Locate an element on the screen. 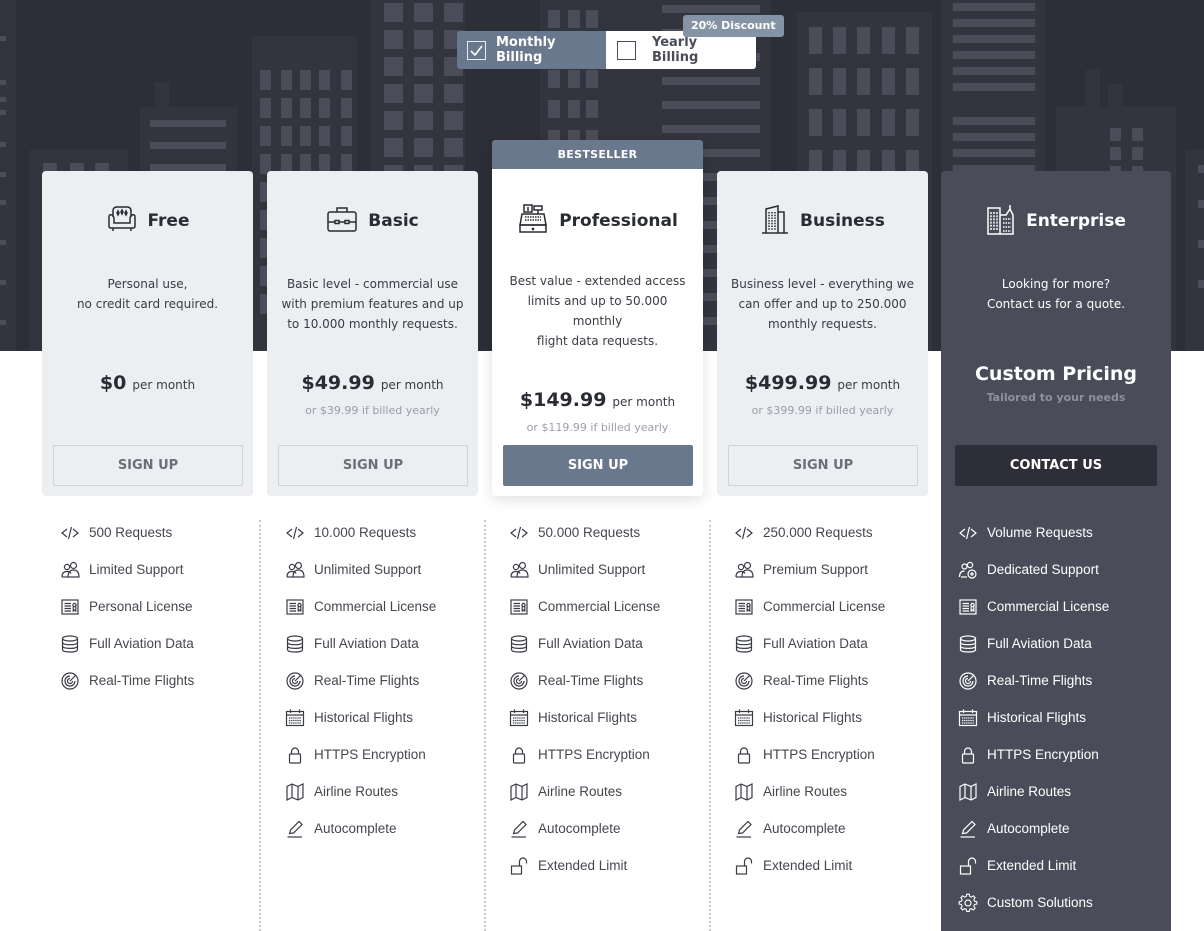 This screenshot has height=931, width=1204. sign-up-button-free: SIGN UP is located at coordinates (148, 465).